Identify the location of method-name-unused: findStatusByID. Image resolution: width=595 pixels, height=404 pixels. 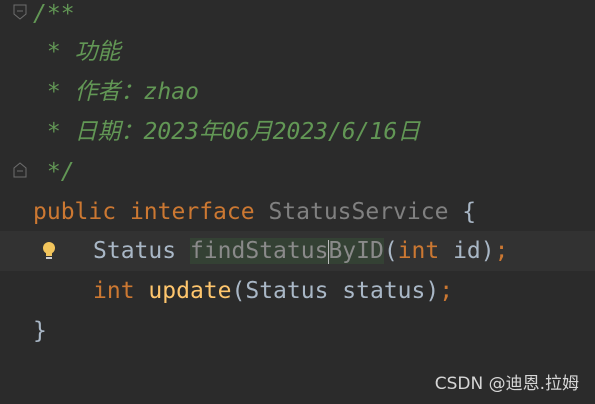
(286, 251).